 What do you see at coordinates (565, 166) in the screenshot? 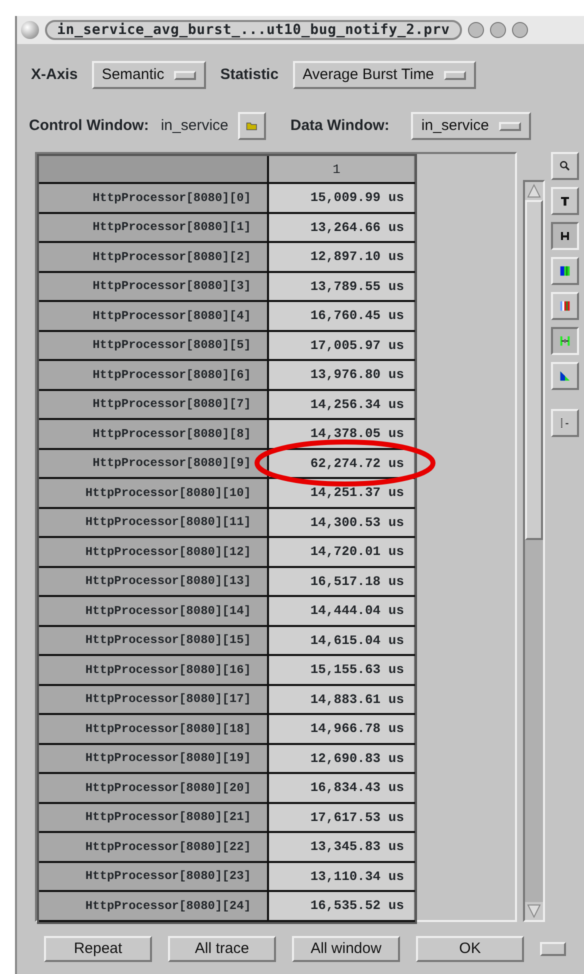
I see `zoom-button` at bounding box center [565, 166].